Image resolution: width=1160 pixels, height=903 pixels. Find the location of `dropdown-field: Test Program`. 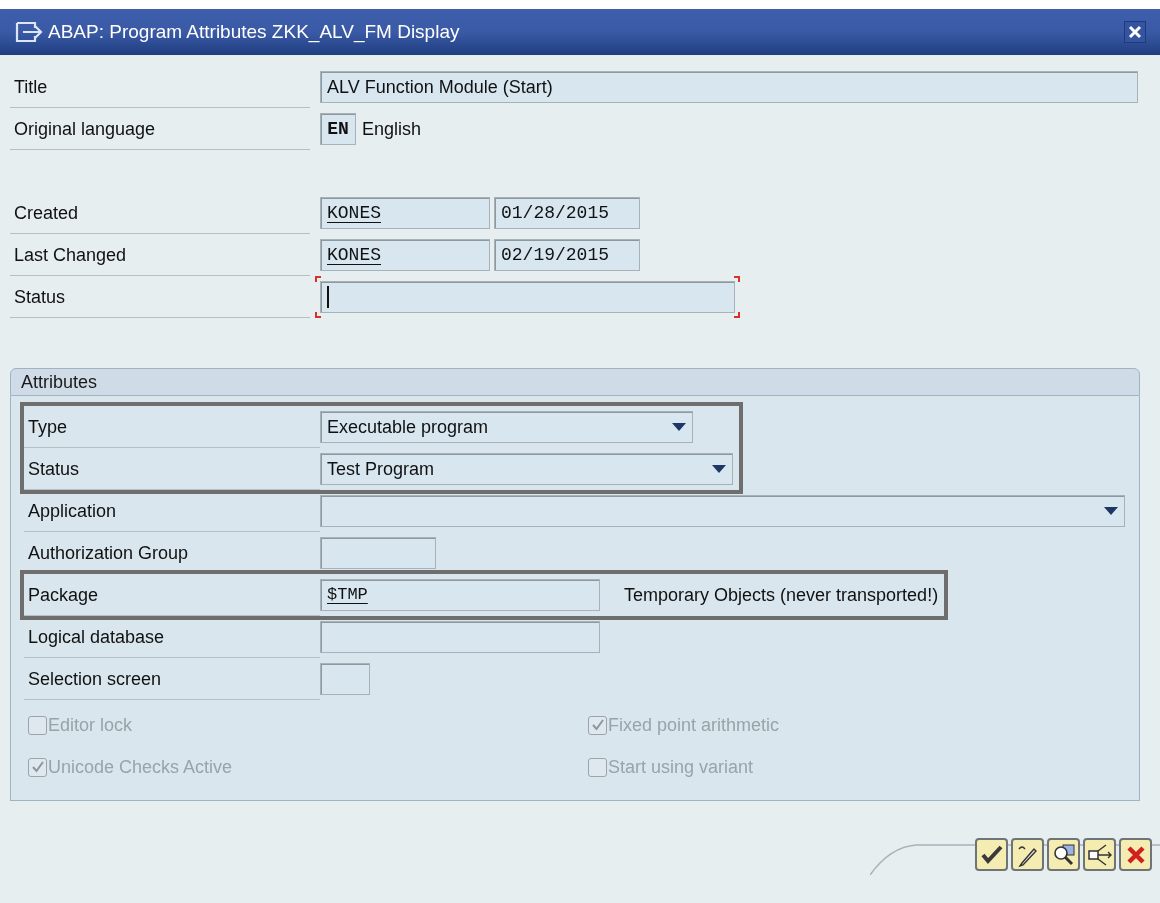

dropdown-field: Test Program is located at coordinates (526, 469).